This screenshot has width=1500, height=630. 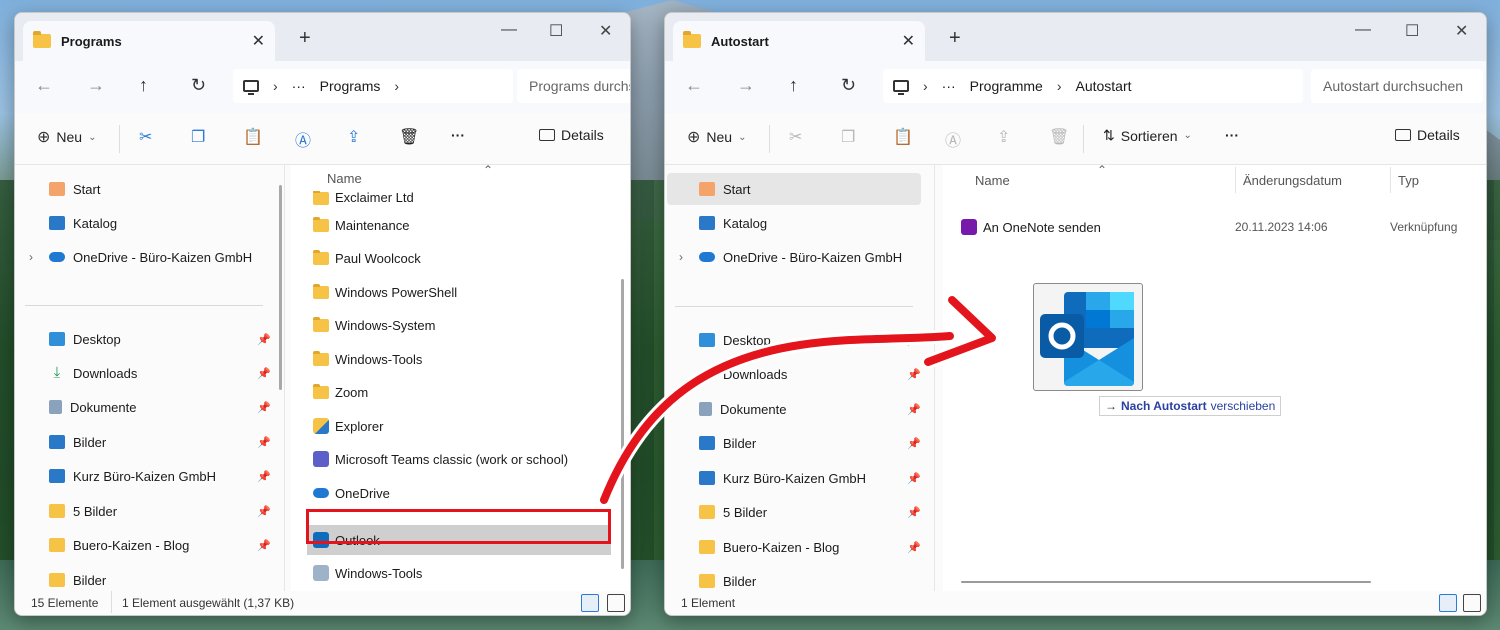 I want to click on tab-programs: Programs ✕, so click(x=149, y=41).